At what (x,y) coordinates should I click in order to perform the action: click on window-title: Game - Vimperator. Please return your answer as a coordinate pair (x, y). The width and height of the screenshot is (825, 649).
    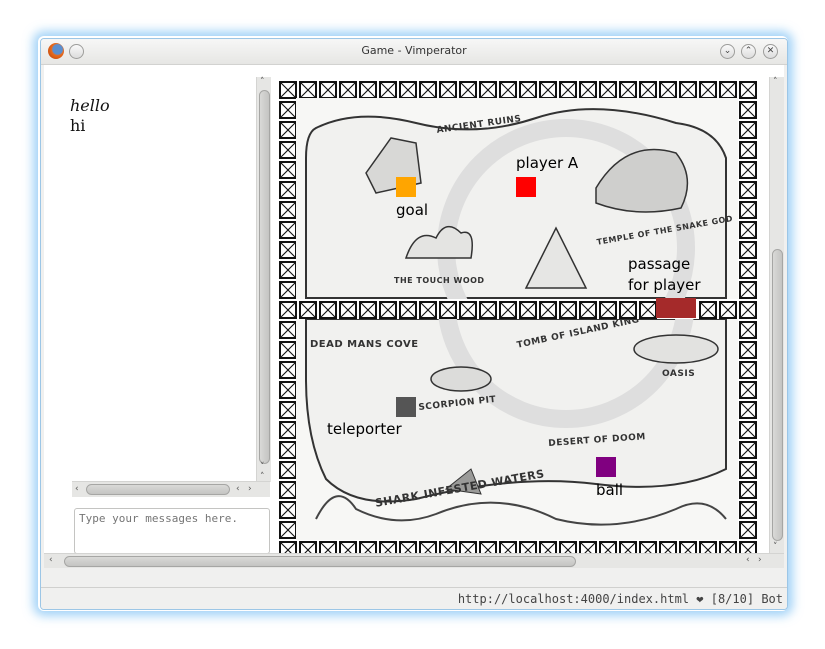
    Looking at the image, I should click on (414, 50).